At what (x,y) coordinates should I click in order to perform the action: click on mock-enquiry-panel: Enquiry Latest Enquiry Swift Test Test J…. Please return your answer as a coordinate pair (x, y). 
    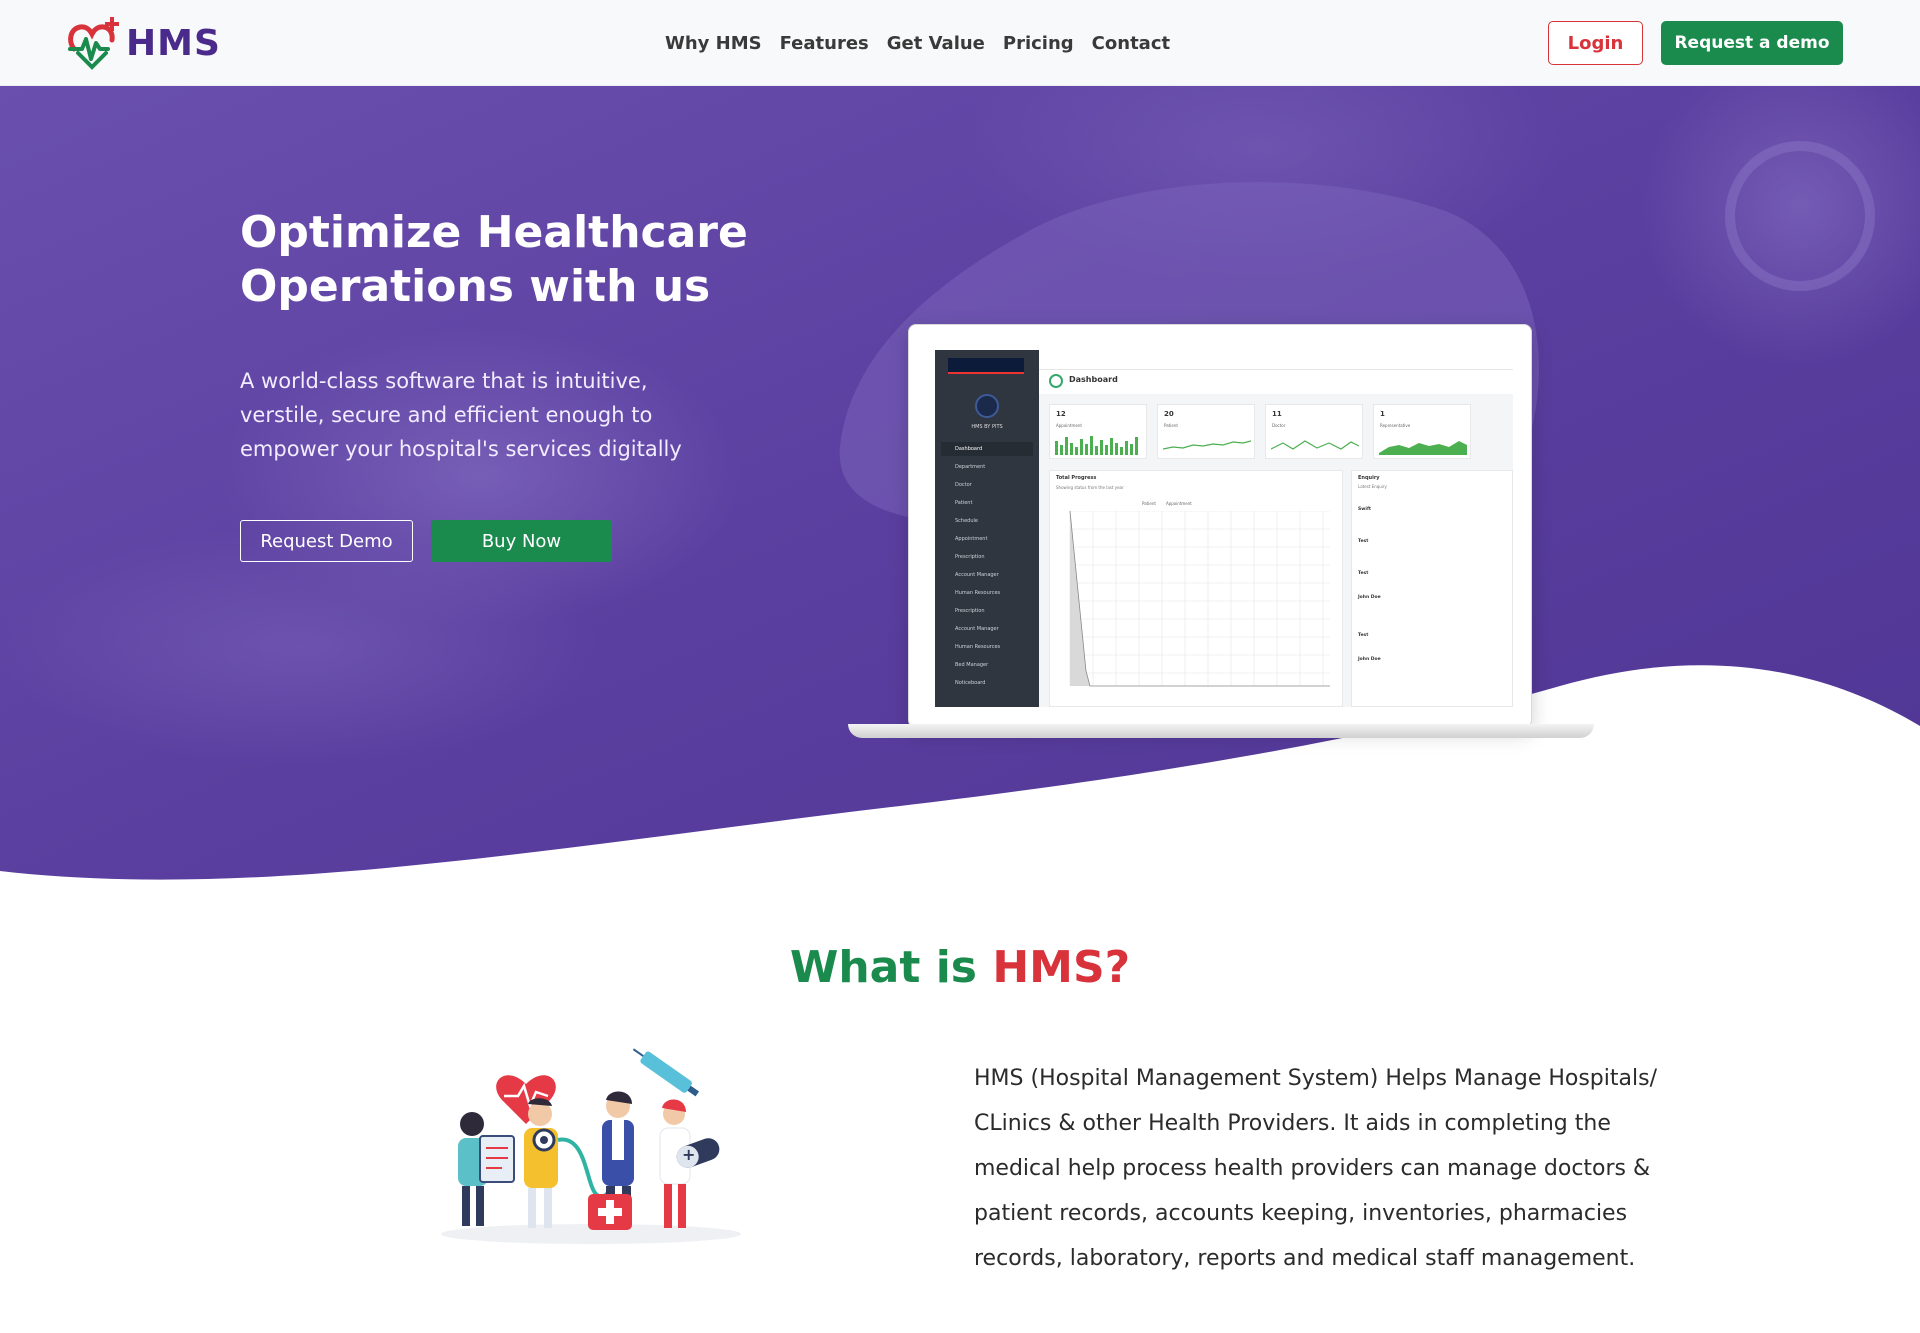
    Looking at the image, I should click on (1432, 588).